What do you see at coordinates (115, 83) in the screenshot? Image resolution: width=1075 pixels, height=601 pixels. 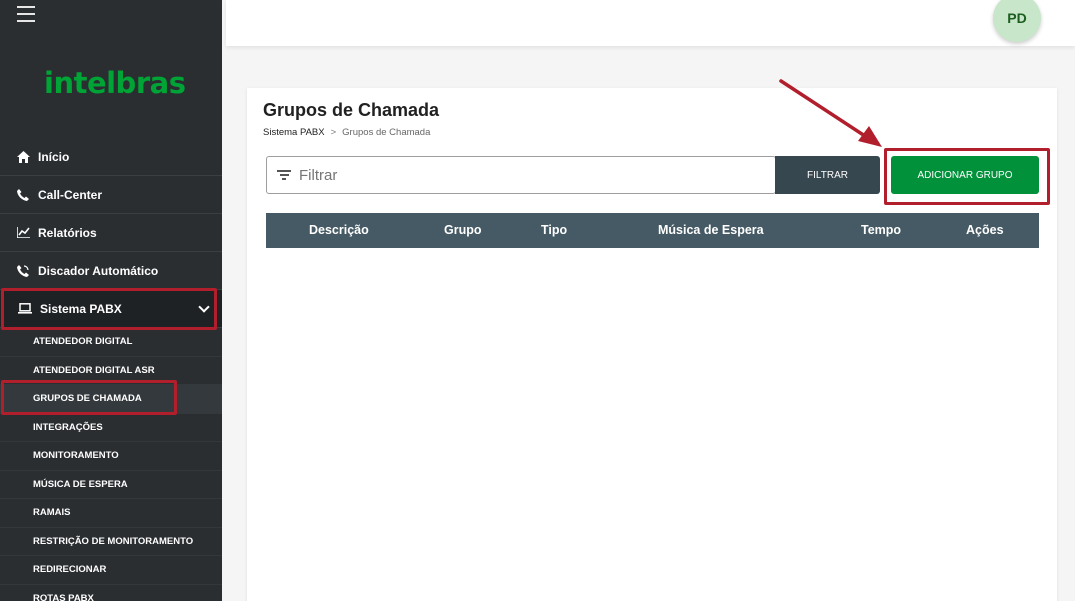 I see `brand-logo: intelbras` at bounding box center [115, 83].